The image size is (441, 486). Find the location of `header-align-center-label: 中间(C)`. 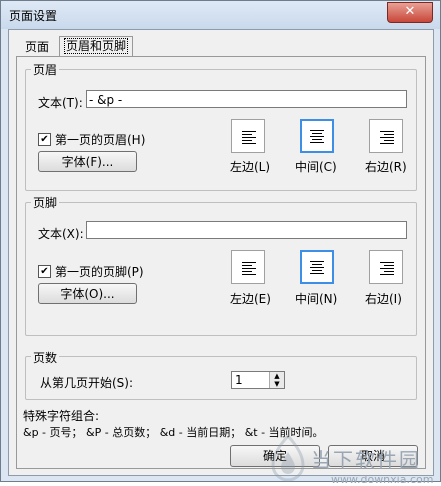

header-align-center-label: 中间(C) is located at coordinates (316, 167).